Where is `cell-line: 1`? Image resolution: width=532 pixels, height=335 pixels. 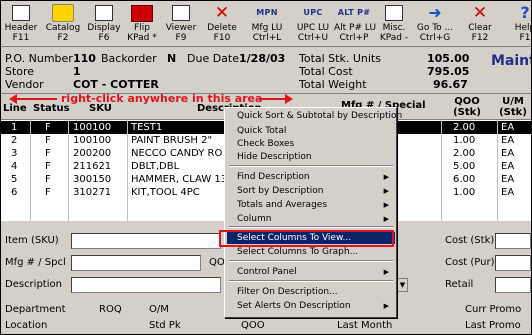
cell-line: 1 is located at coordinates (14, 127).